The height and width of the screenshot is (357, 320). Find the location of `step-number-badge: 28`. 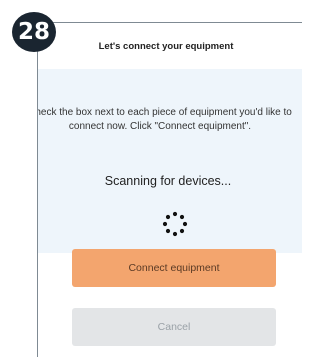

step-number-badge: 28 is located at coordinates (34, 32).